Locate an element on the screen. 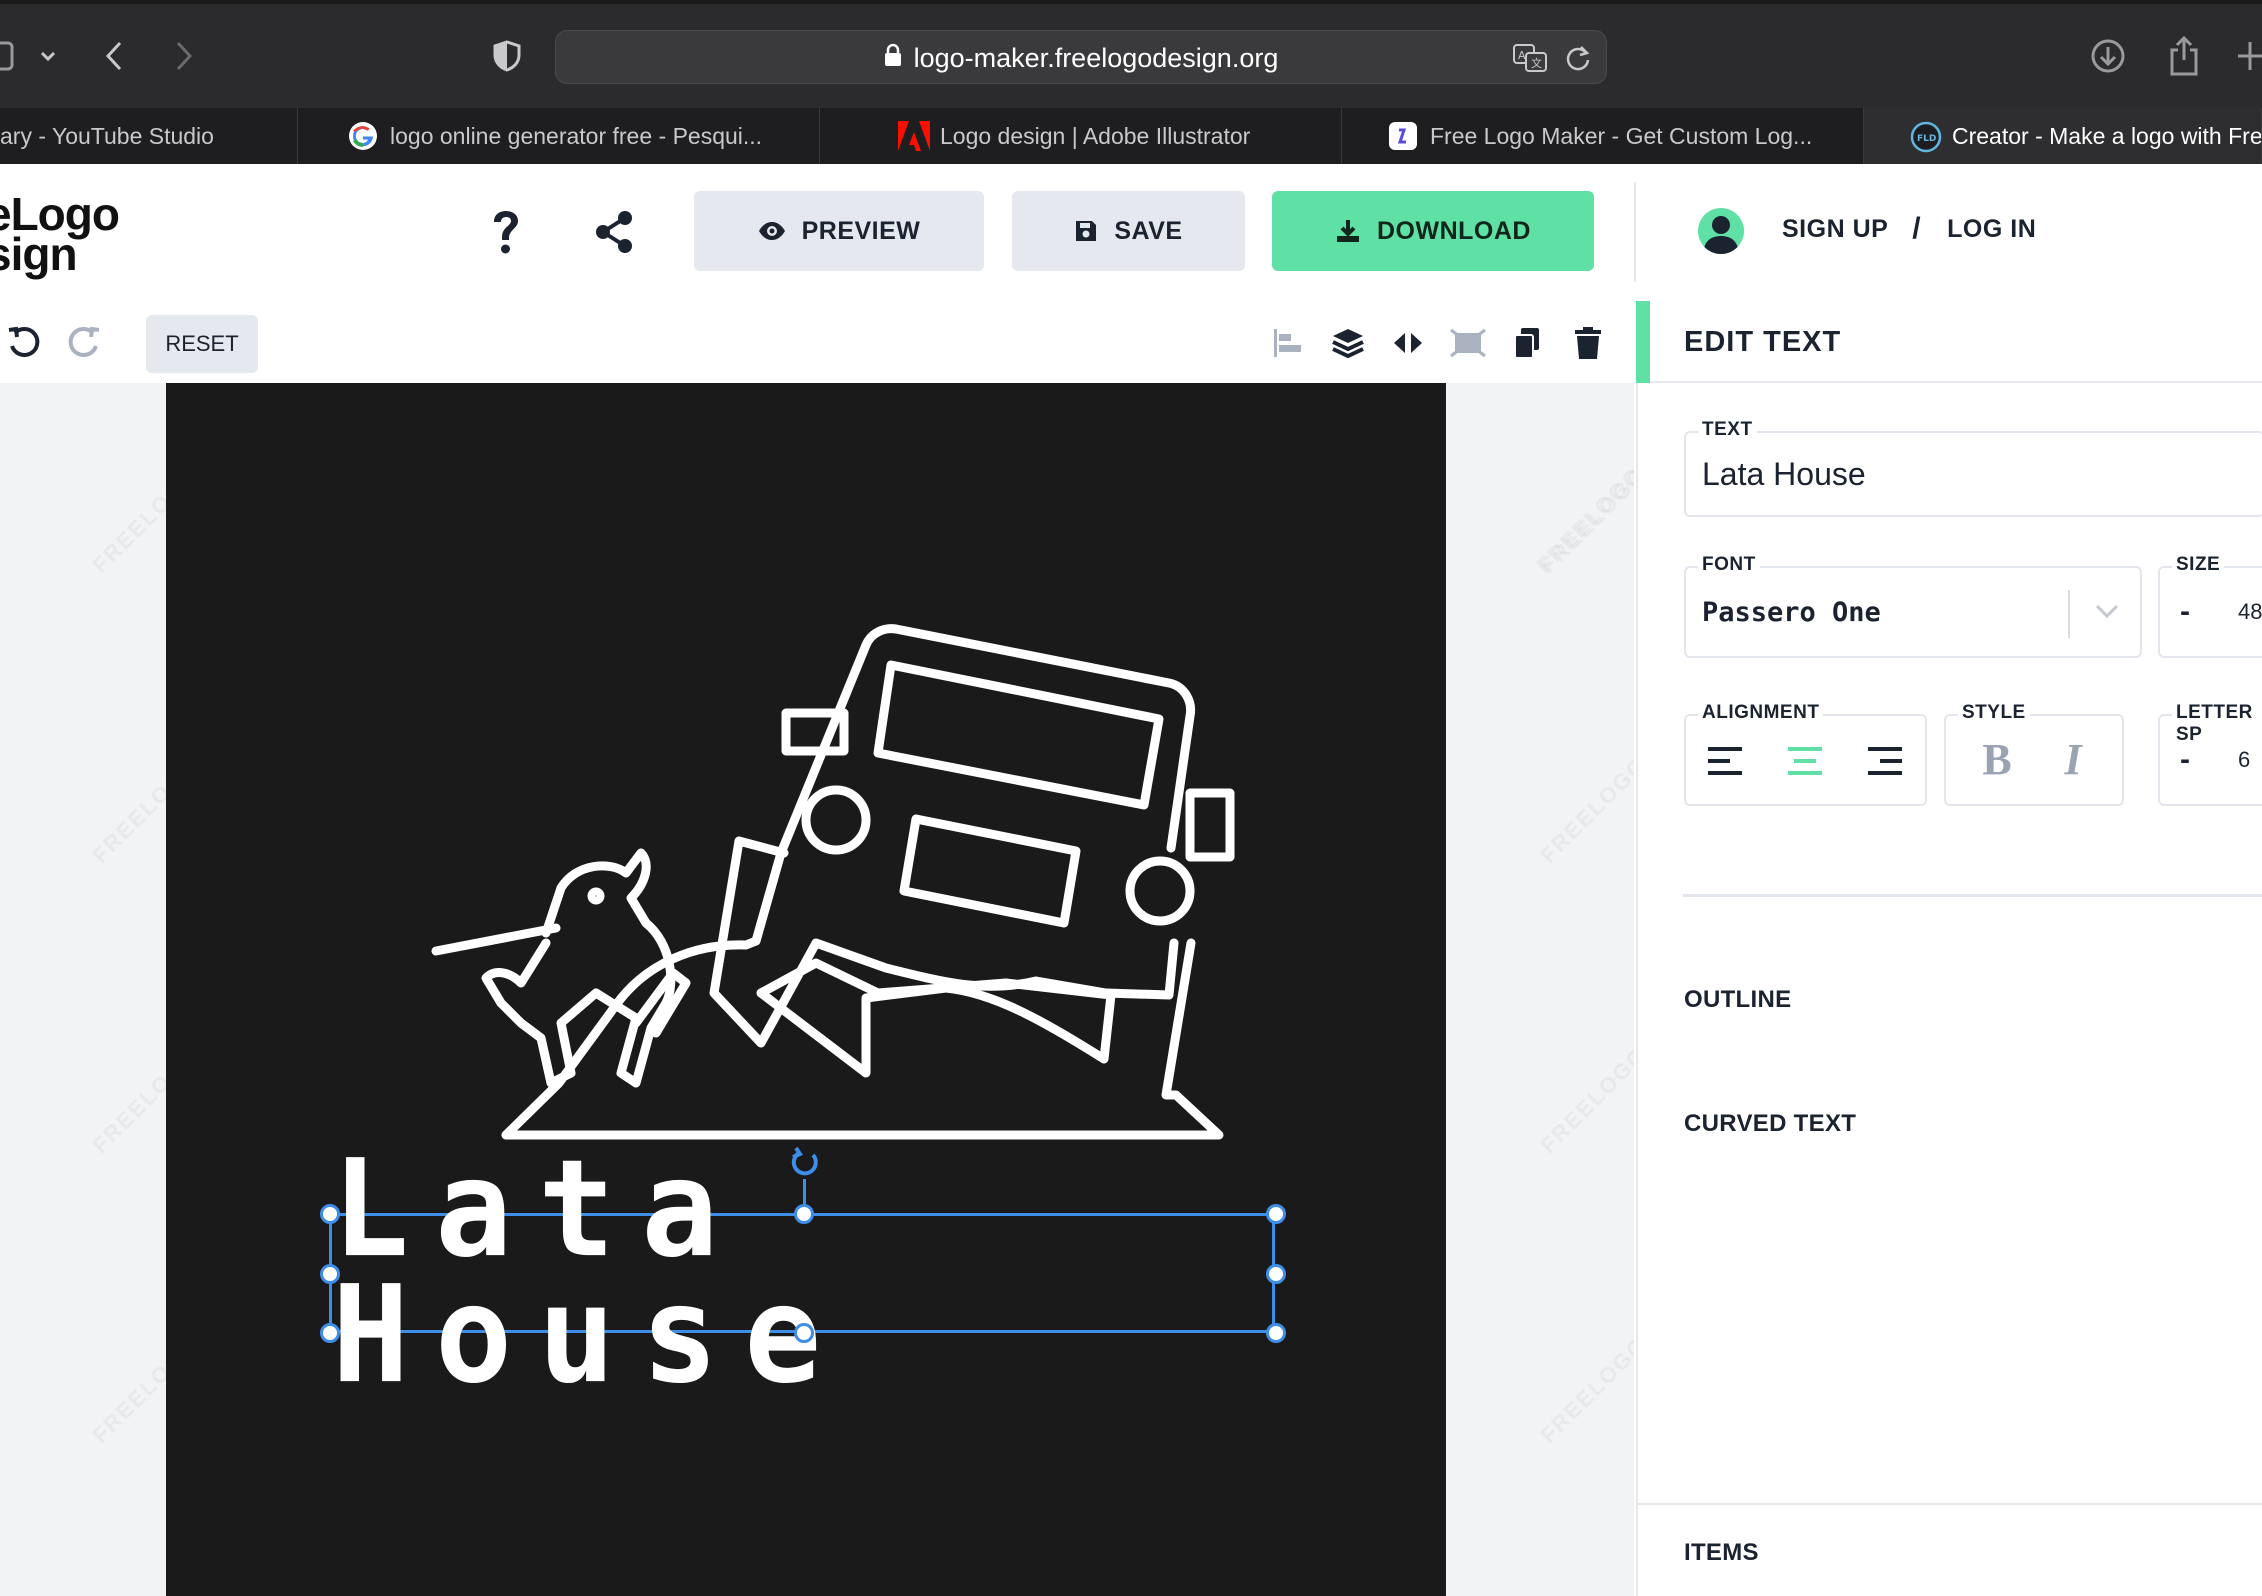 The width and height of the screenshot is (2262, 1596). rotate-handle-icon is located at coordinates (806, 1165).